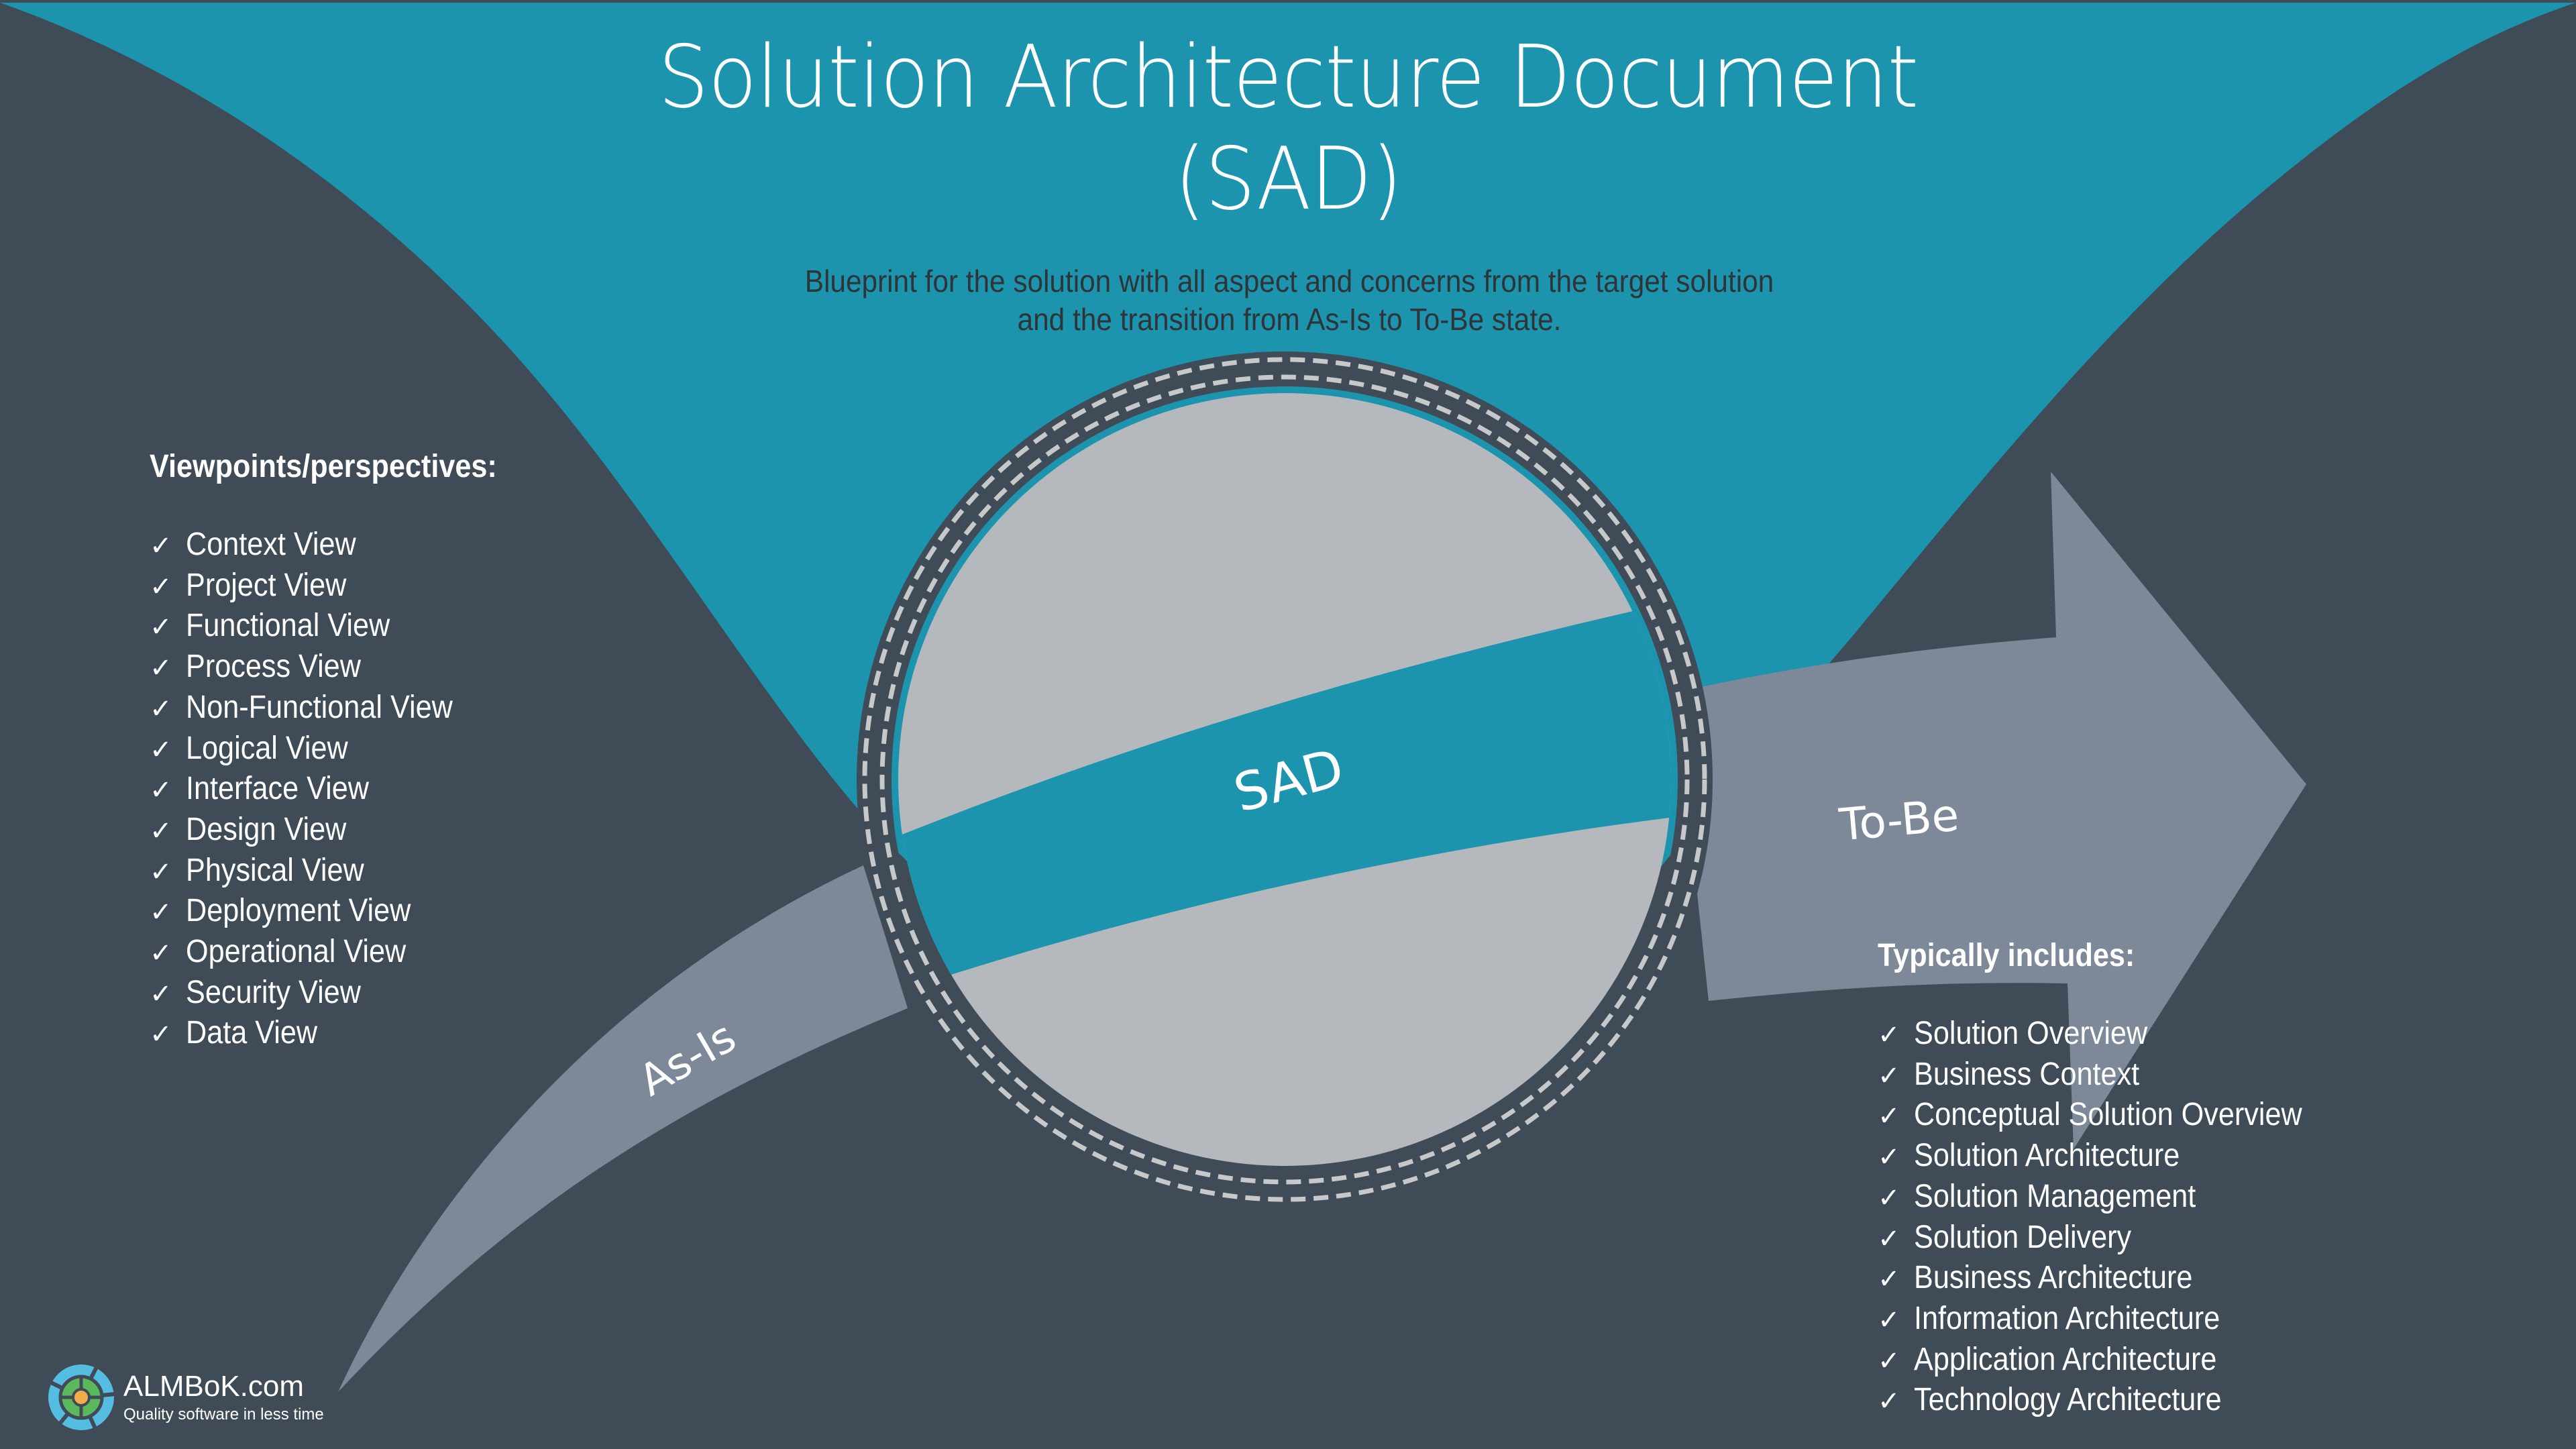  I want to click on list-item: ✓ Deployment View, so click(342, 912).